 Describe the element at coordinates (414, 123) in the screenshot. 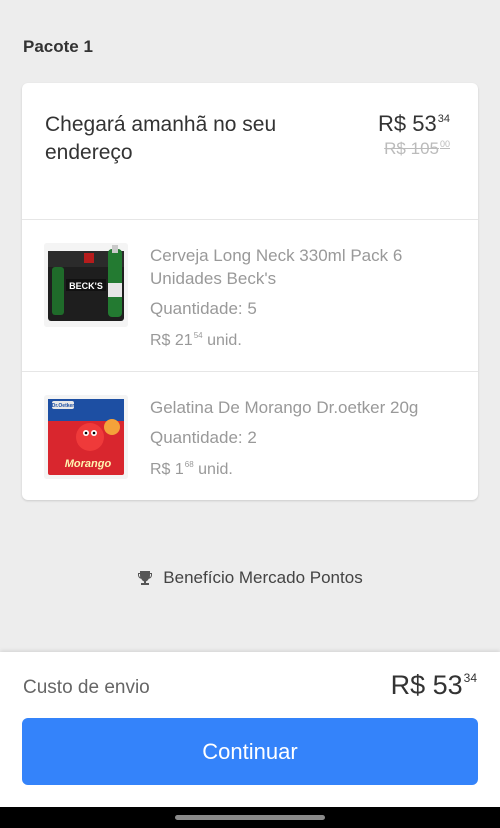

I see `package-price-current: R$ 5334` at that location.